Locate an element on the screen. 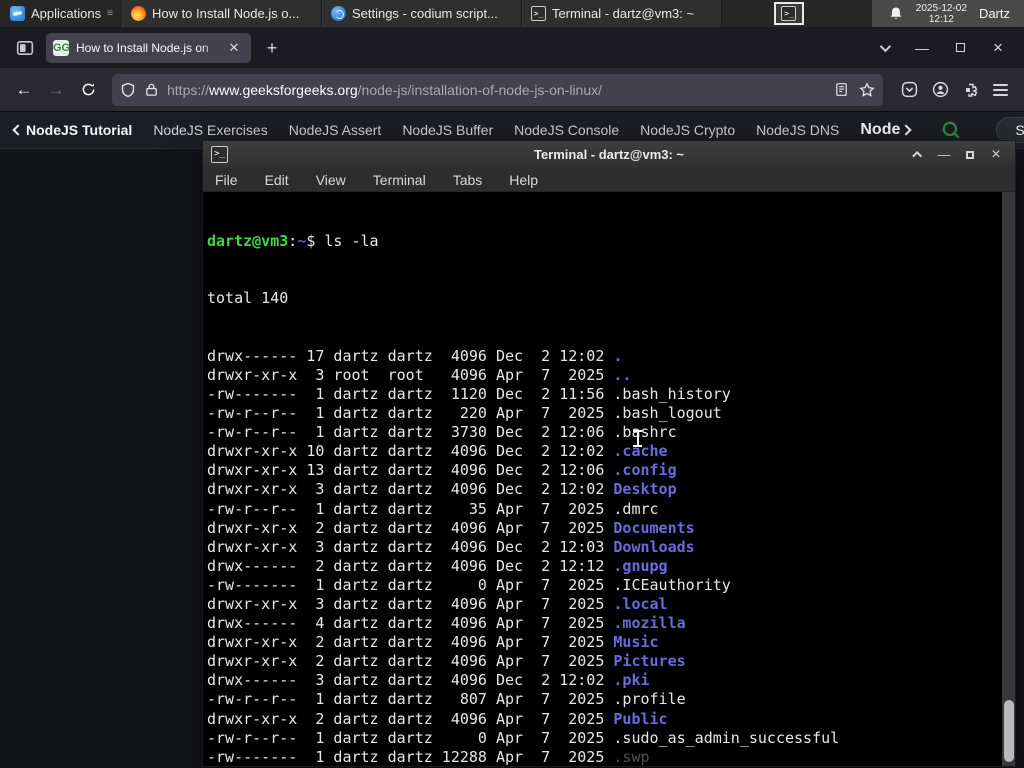 This screenshot has height=768, width=1024. file-name: .config is located at coordinates (645, 470).